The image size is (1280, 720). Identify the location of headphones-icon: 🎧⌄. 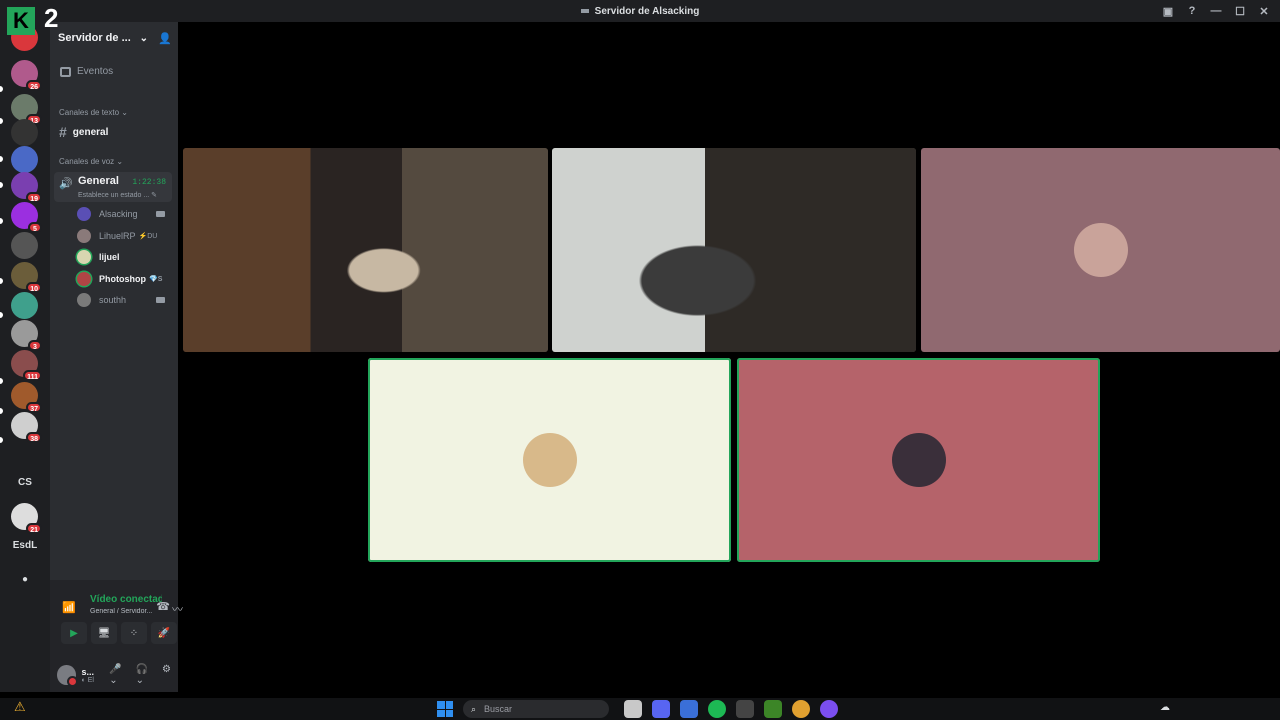
(145, 675).